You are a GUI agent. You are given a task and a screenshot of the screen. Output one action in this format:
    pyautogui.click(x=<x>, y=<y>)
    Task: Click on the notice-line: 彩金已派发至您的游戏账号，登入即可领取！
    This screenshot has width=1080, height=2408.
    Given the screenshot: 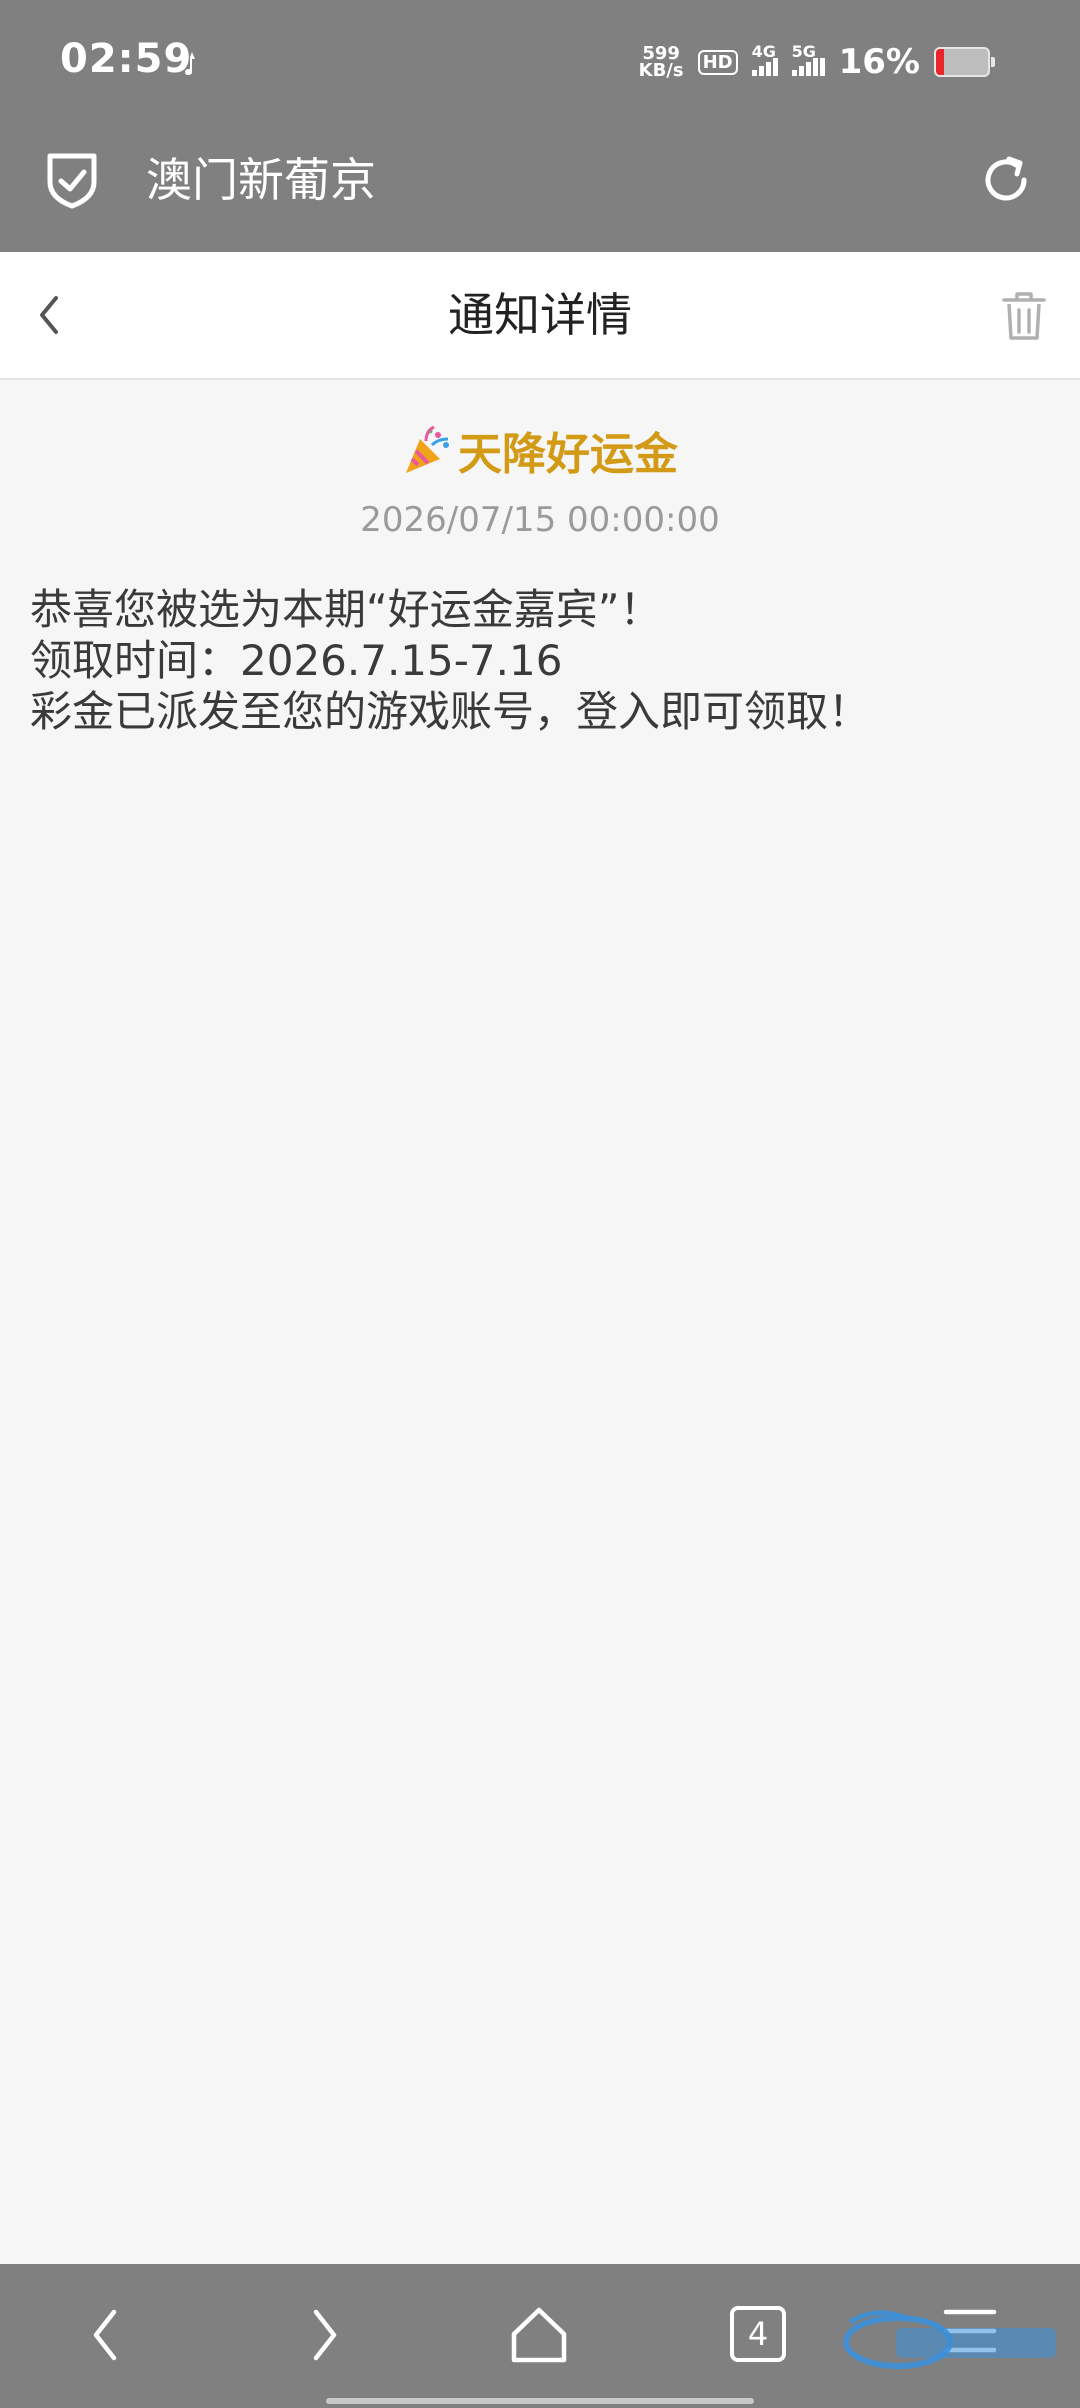 What is the action you would take?
    pyautogui.click(x=450, y=711)
    